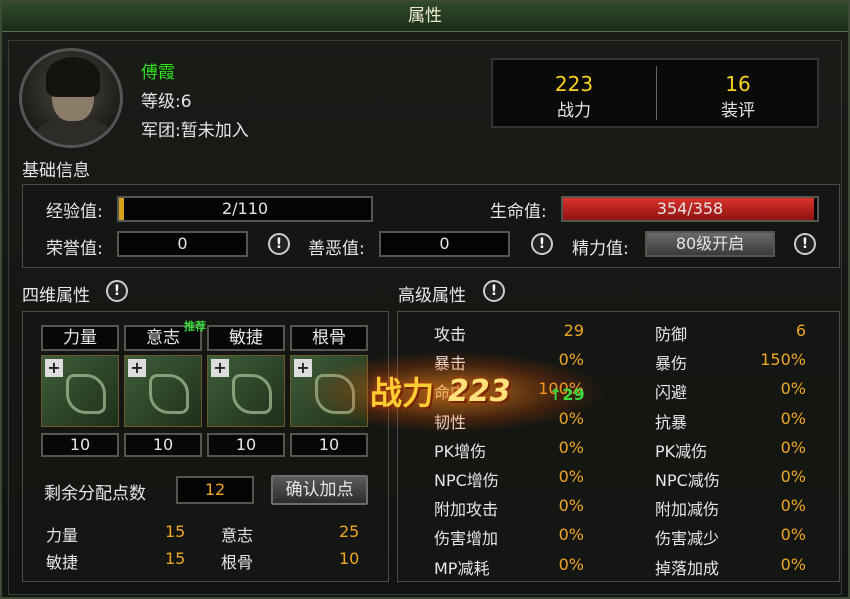 Image resolution: width=850 pixels, height=599 pixels. What do you see at coordinates (460, 451) in the screenshot?
I see `adv-attr-label: PK增伤` at bounding box center [460, 451].